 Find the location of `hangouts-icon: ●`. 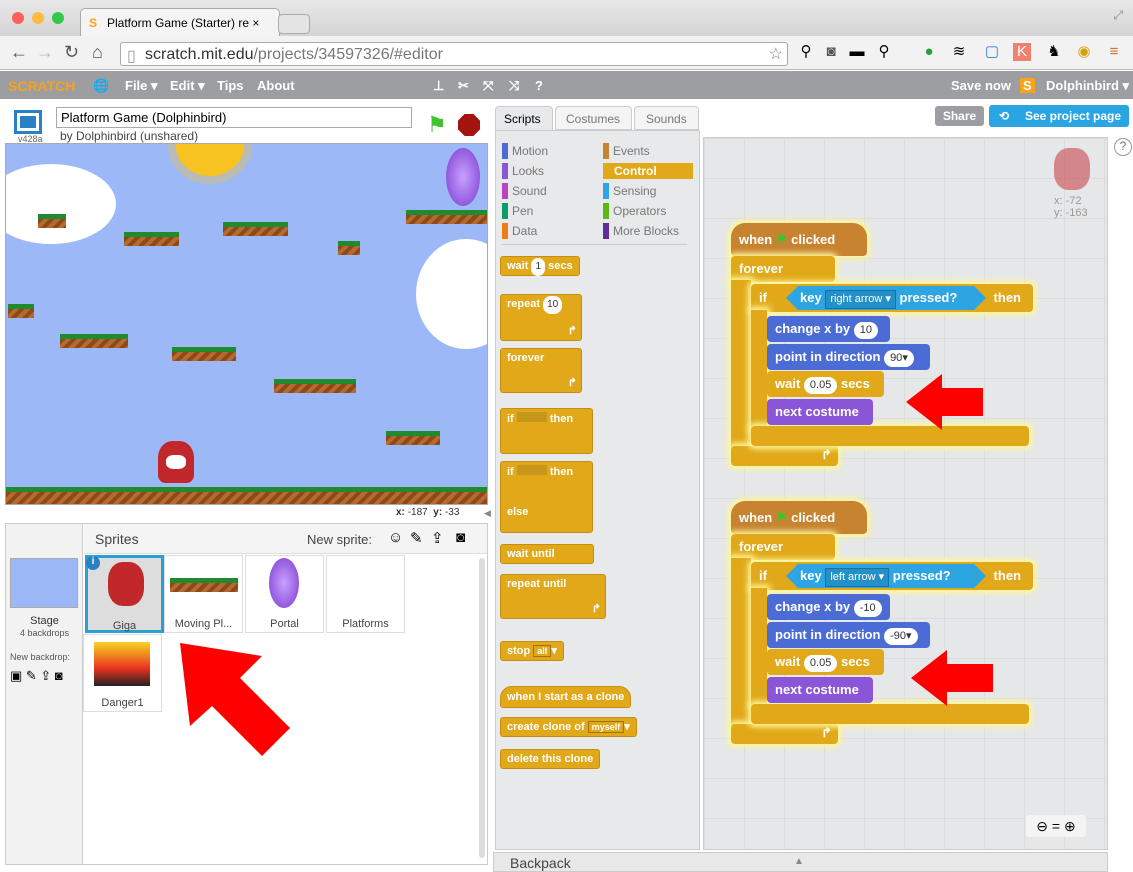

hangouts-icon: ● is located at coordinates (929, 52).